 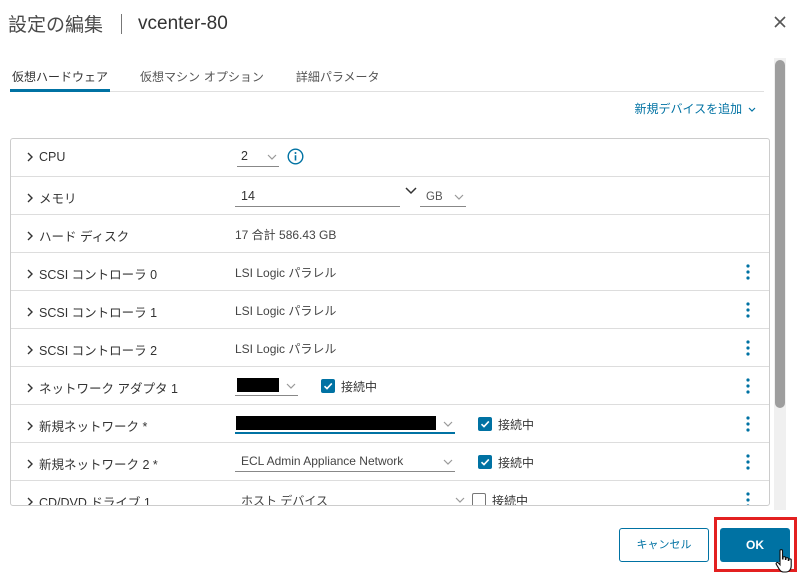 What do you see at coordinates (98, 465) in the screenshot?
I see `hardware-name-new-network-2: 新規ネットワーク 2 *` at bounding box center [98, 465].